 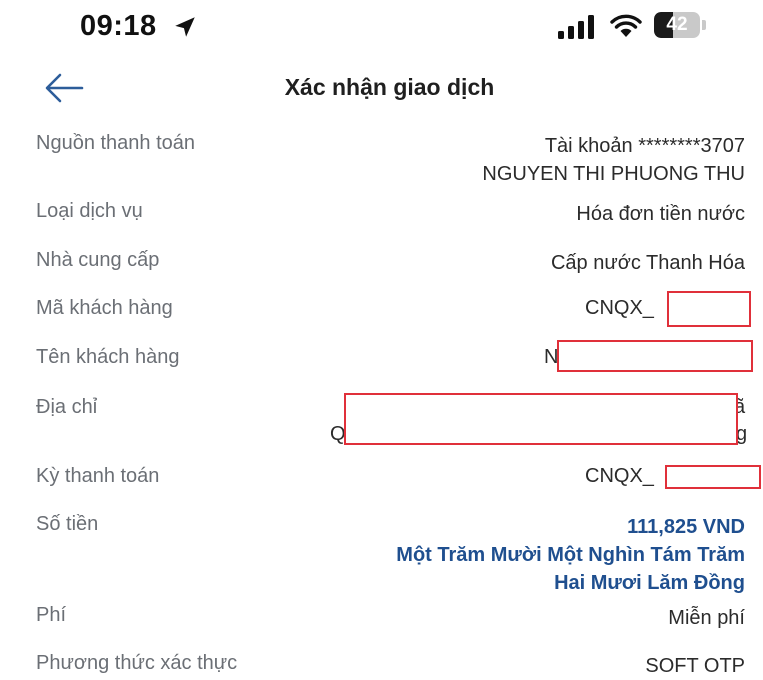 I want to click on address-label: Địa chỉ, so click(x=67, y=407).